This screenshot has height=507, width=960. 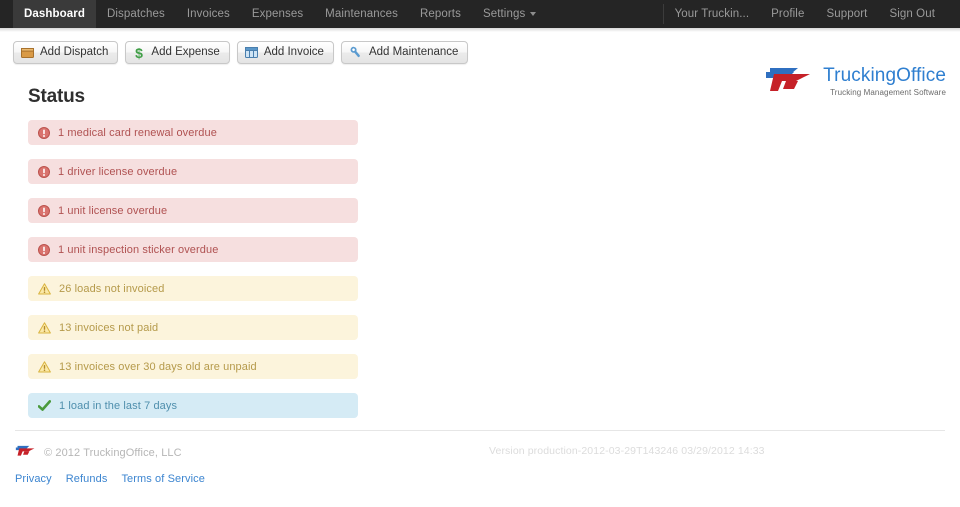 What do you see at coordinates (846, 14) in the screenshot?
I see `nav-item-support: Support` at bounding box center [846, 14].